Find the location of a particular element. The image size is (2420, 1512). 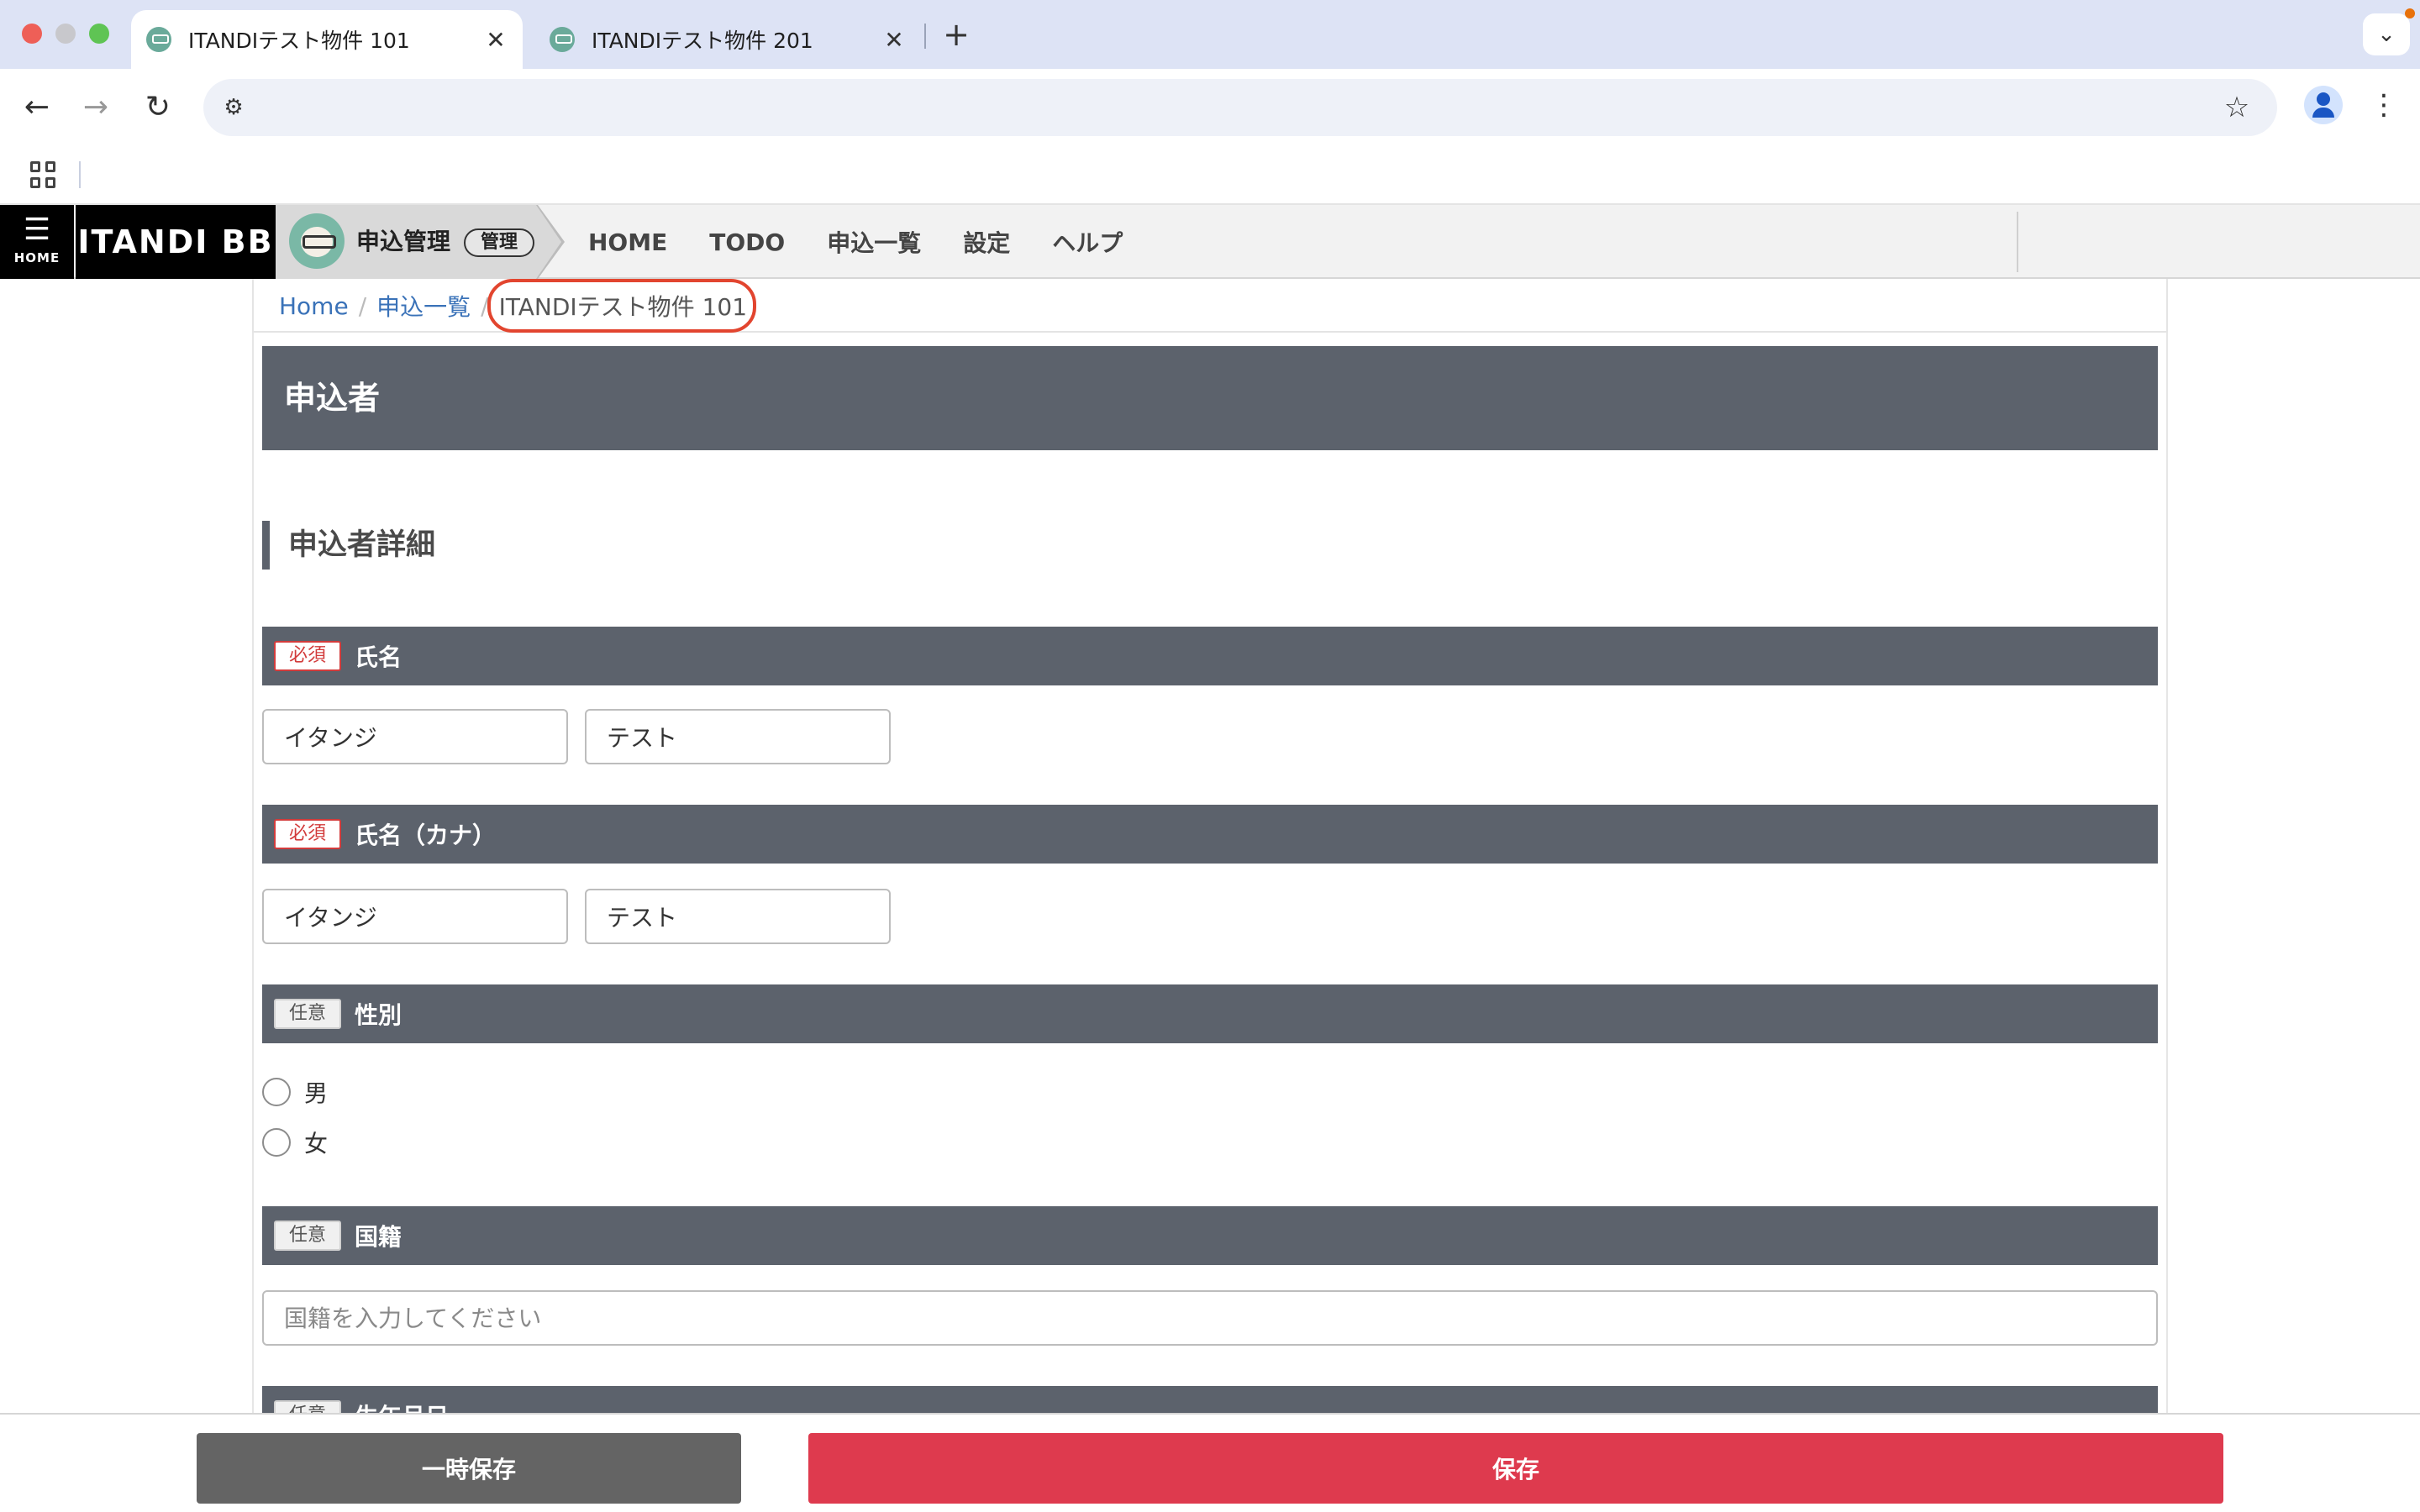

action-footer: 一時保存 保存 is located at coordinates (1210, 1462).